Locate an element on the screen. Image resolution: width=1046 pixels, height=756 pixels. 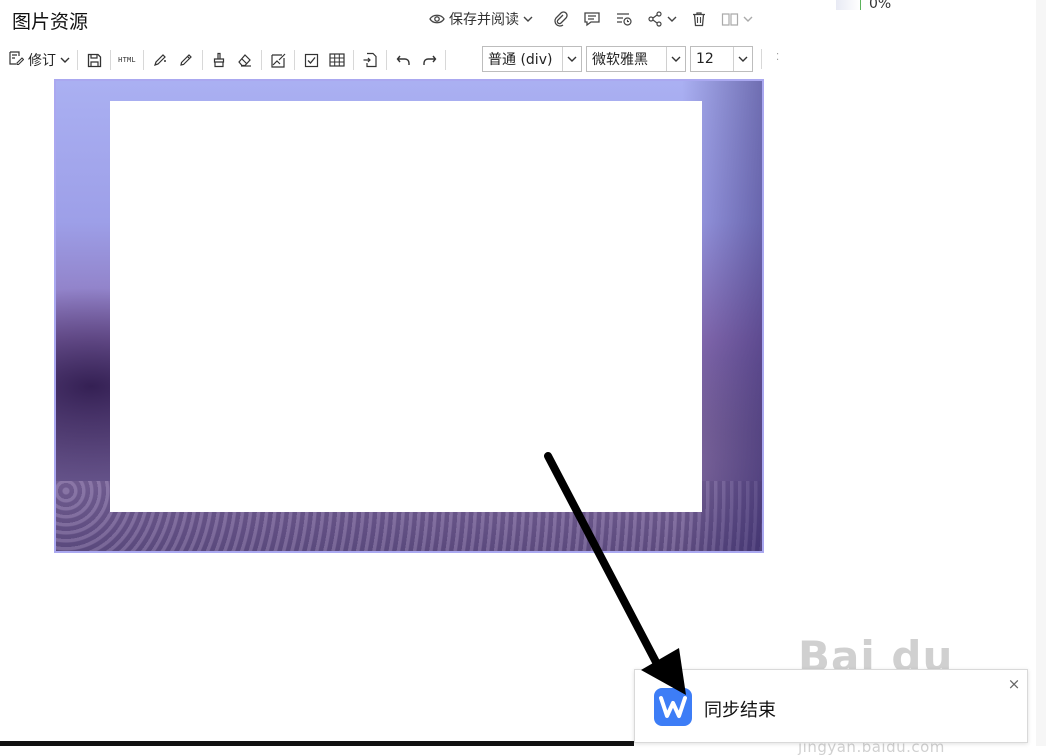
save-button is located at coordinates (94, 60).